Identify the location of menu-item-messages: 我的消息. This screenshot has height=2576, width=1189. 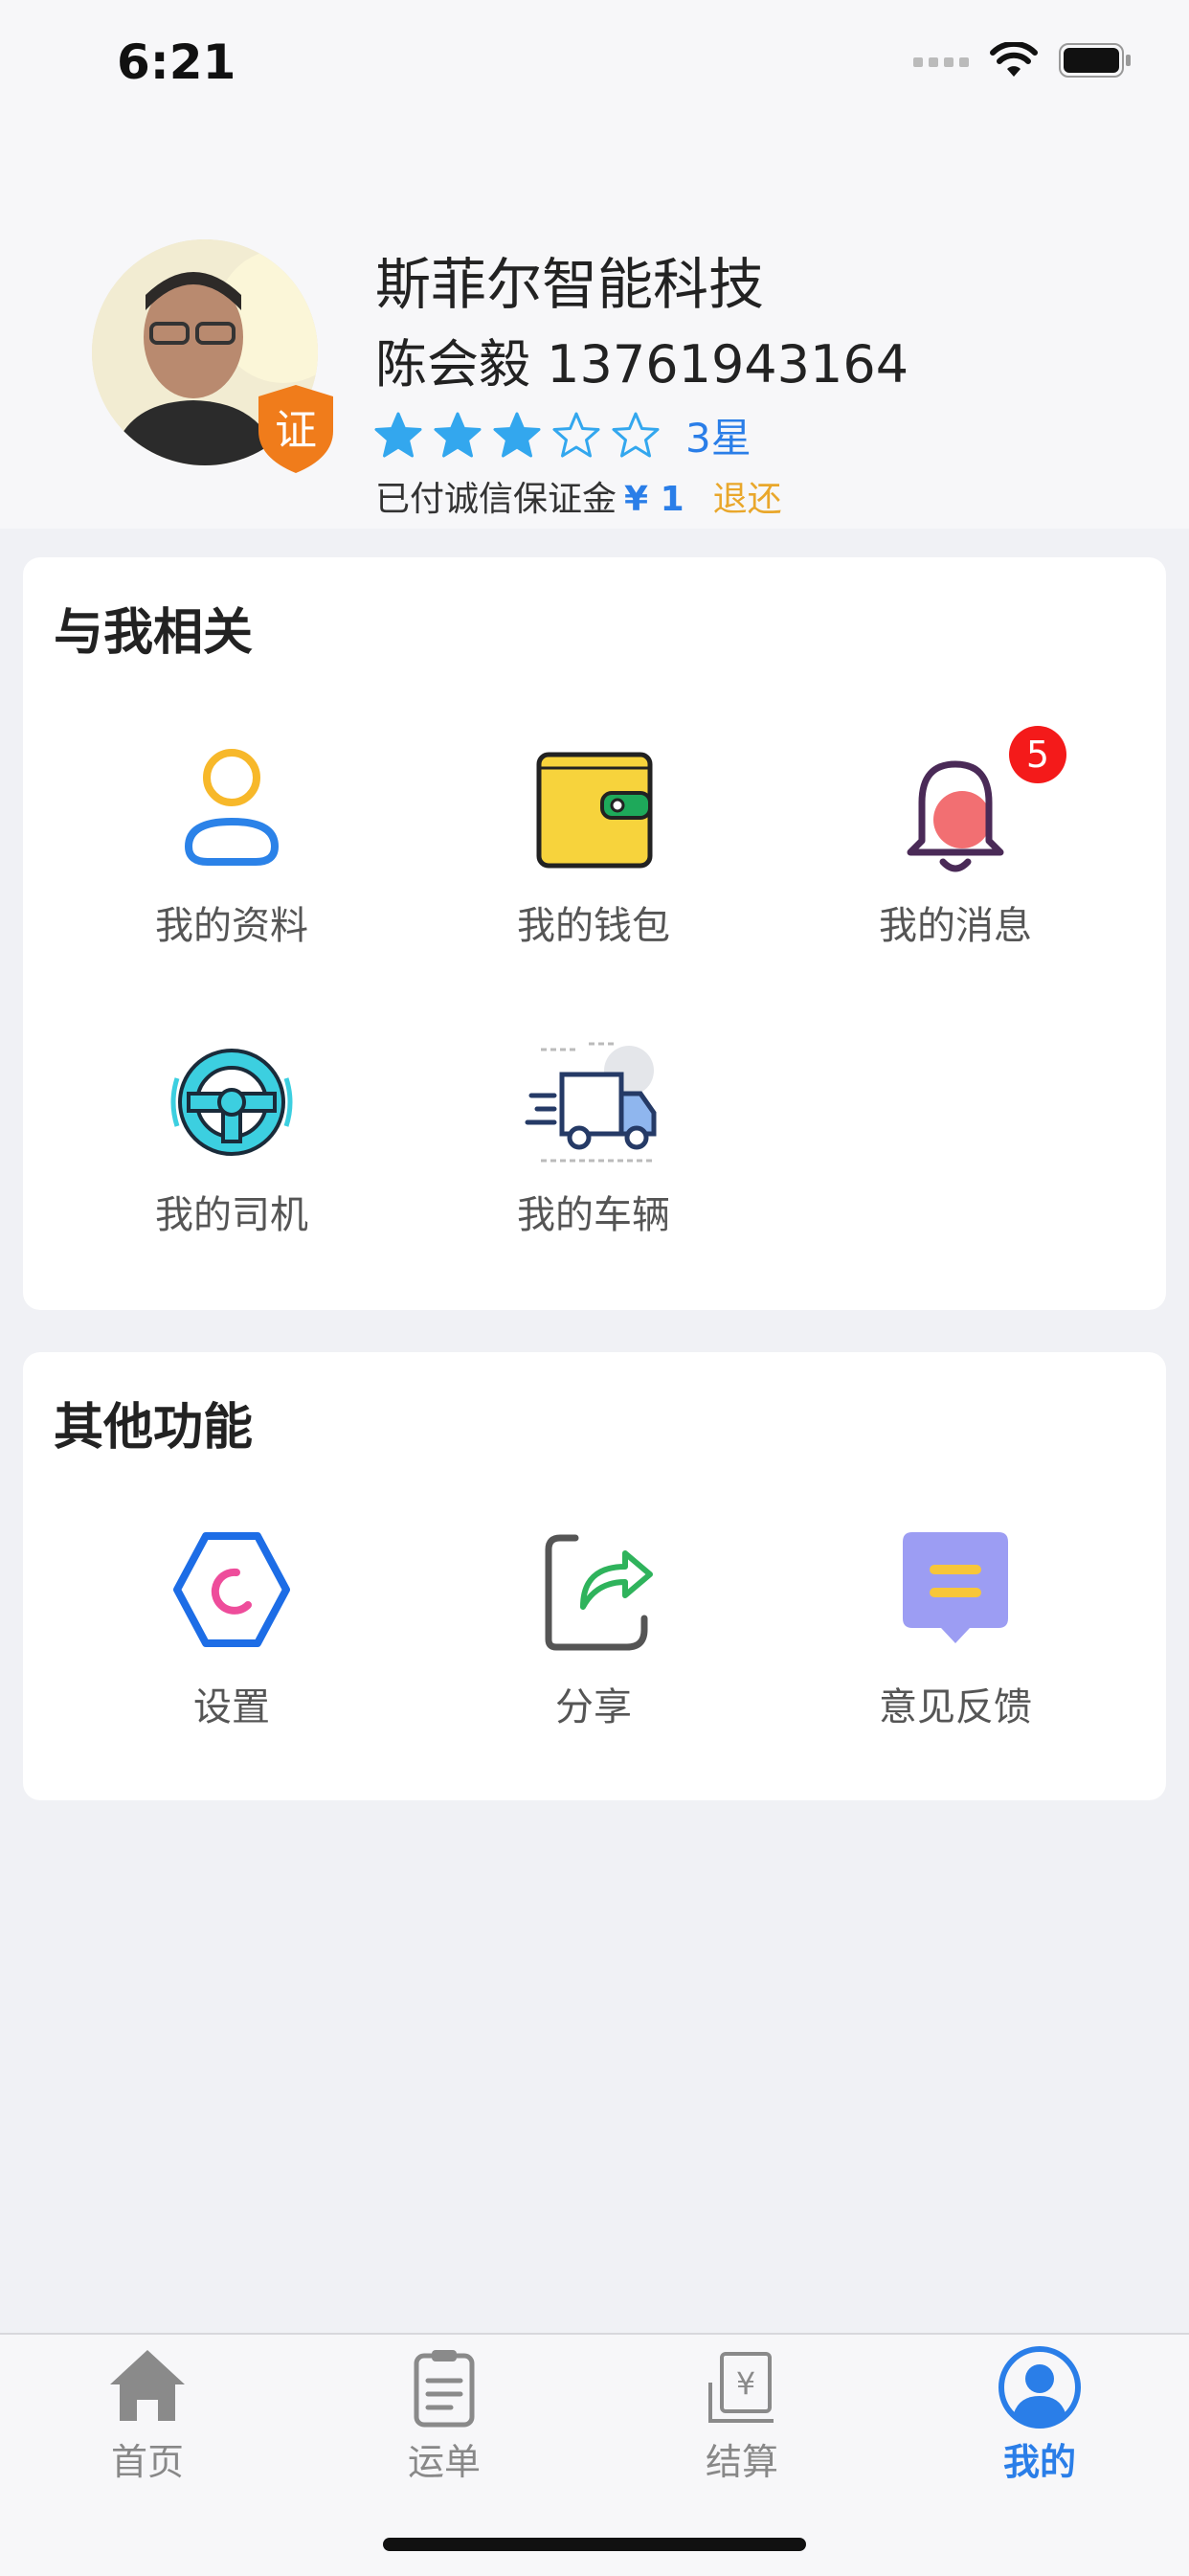
(955, 845).